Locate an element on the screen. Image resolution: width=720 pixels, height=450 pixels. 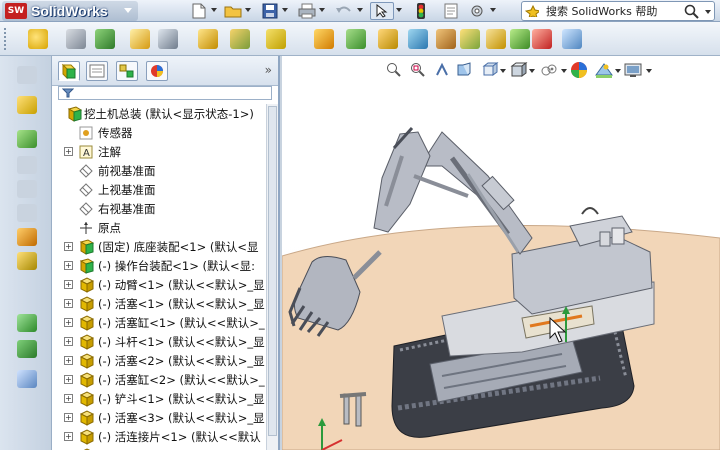
tree-item: + (-) 活塞缸<2> (默认<<默认>_ is located at coordinates (160, 379).